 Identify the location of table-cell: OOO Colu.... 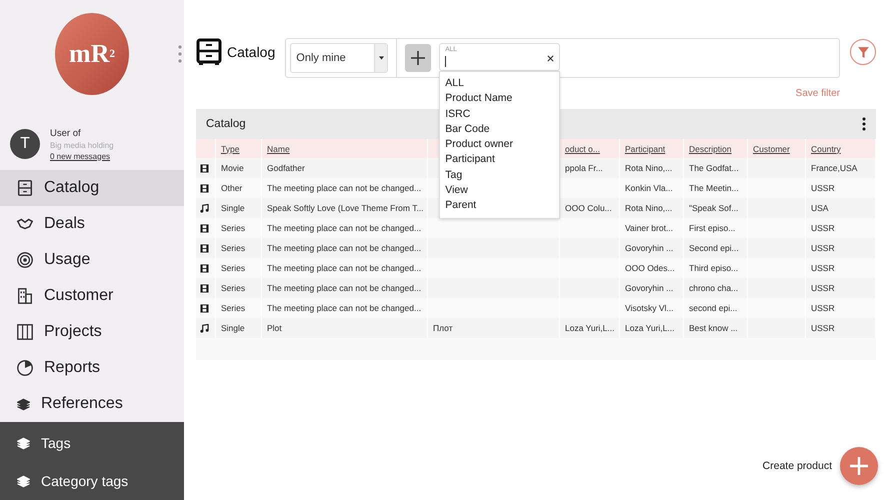
(588, 208).